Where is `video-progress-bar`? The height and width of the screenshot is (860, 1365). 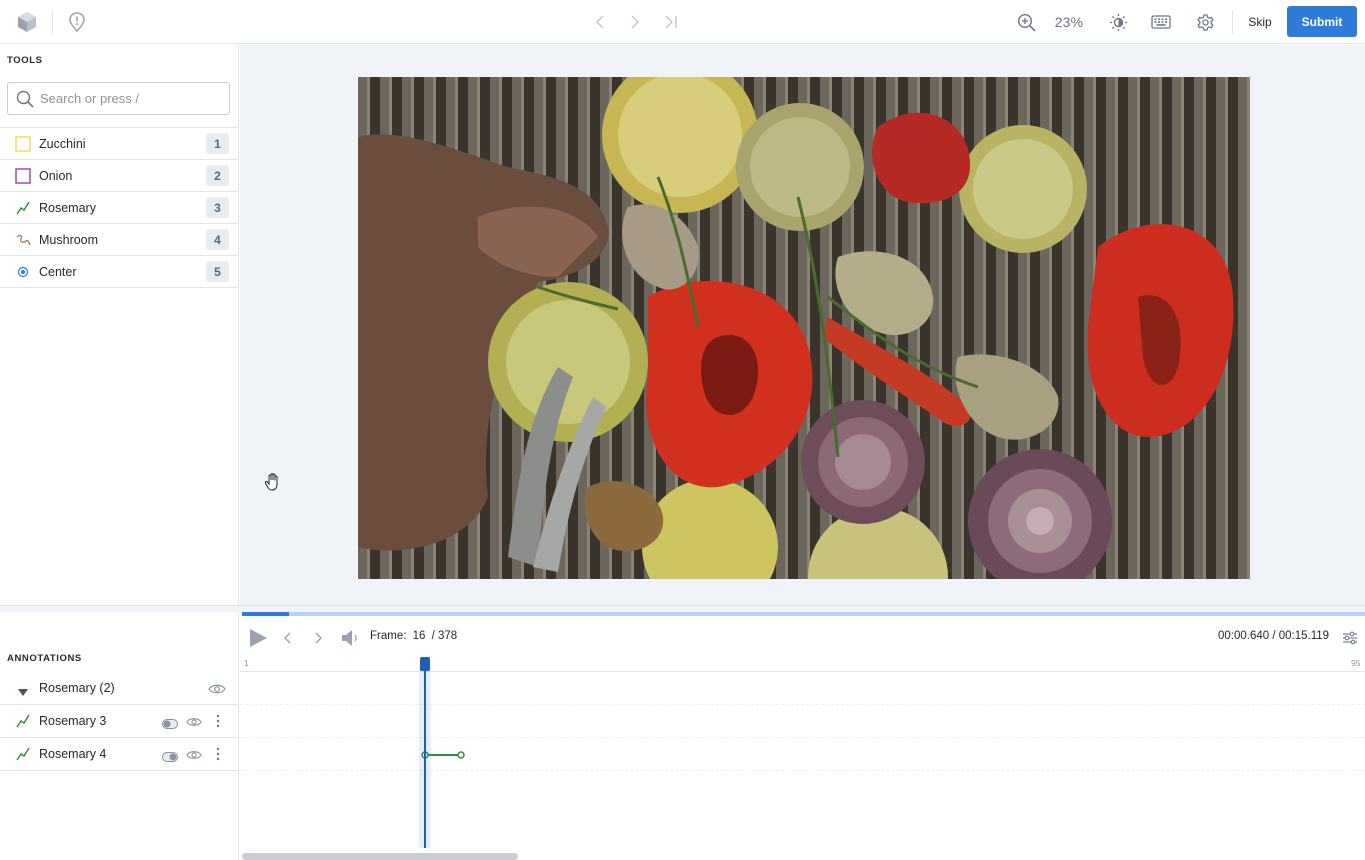
video-progress-bar is located at coordinates (803, 614).